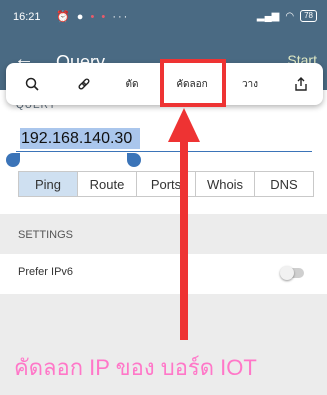 Image resolution: width=327 pixels, height=395 pixels. Describe the element at coordinates (184, 224) in the screenshot. I see `annotation-arrow` at that location.